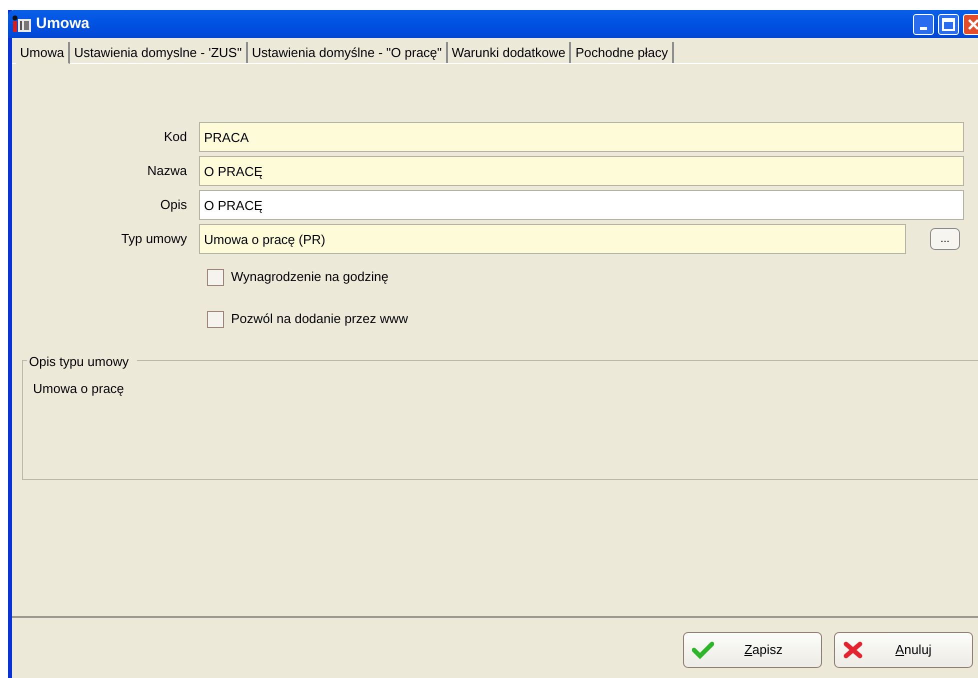  Describe the element at coordinates (173, 205) in the screenshot. I see `field-label: Opis` at that location.